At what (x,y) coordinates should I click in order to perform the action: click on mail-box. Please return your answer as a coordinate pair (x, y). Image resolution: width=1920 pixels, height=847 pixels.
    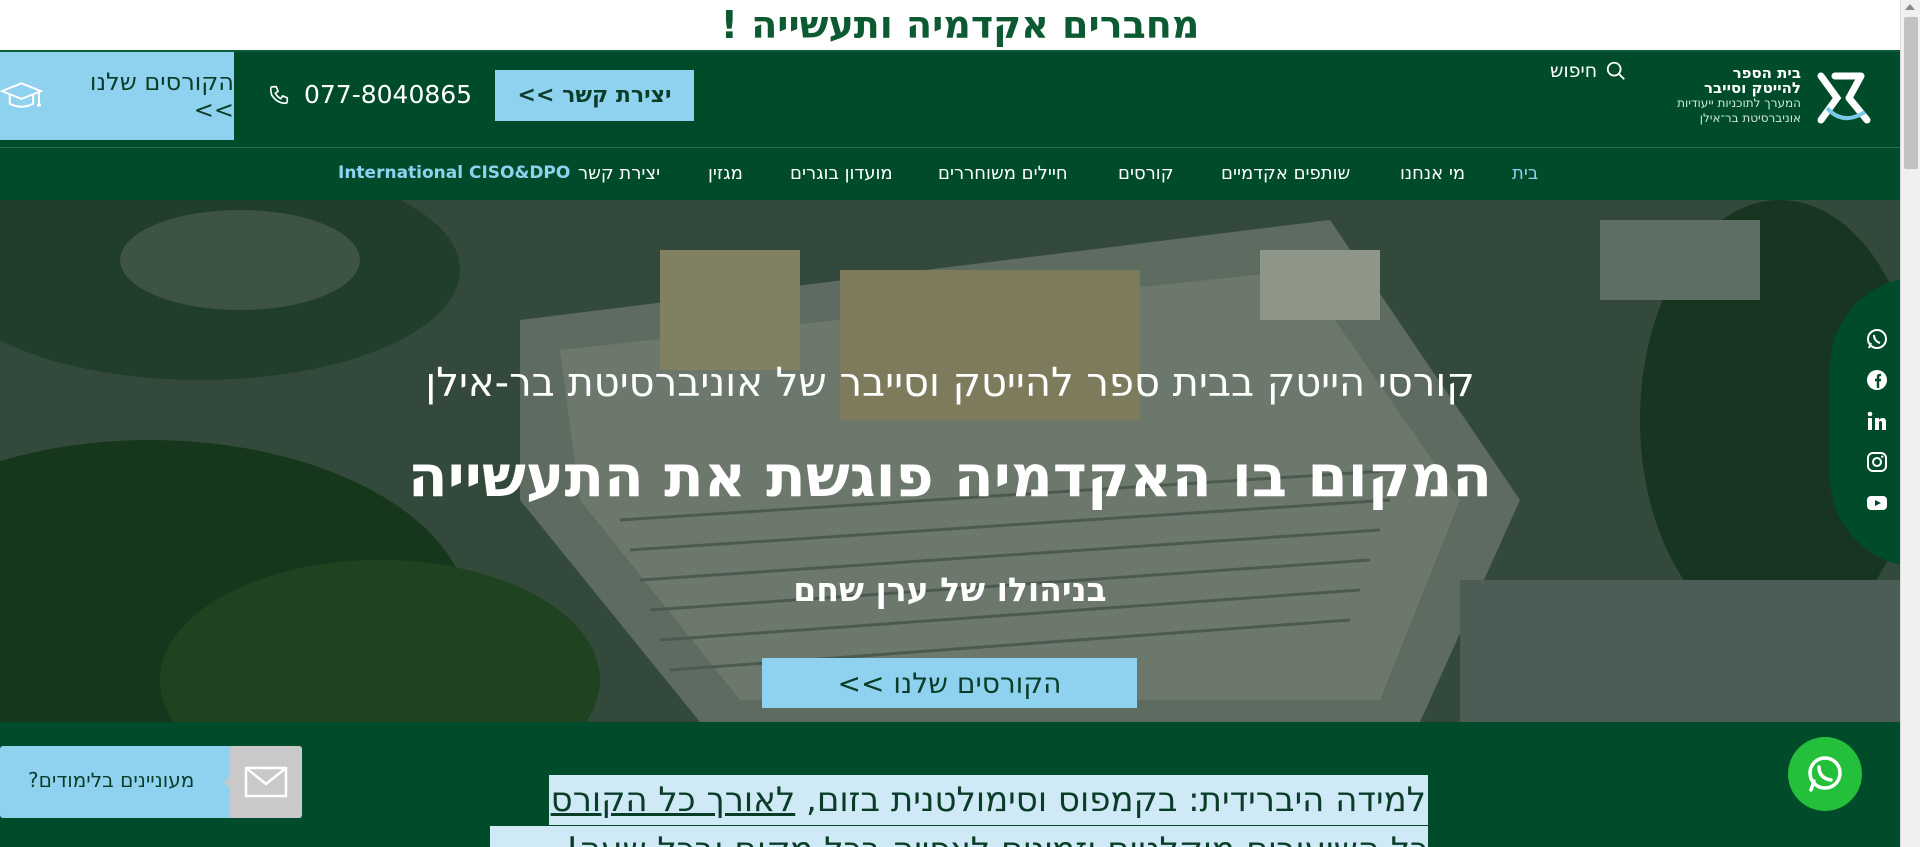
    Looking at the image, I should click on (266, 782).